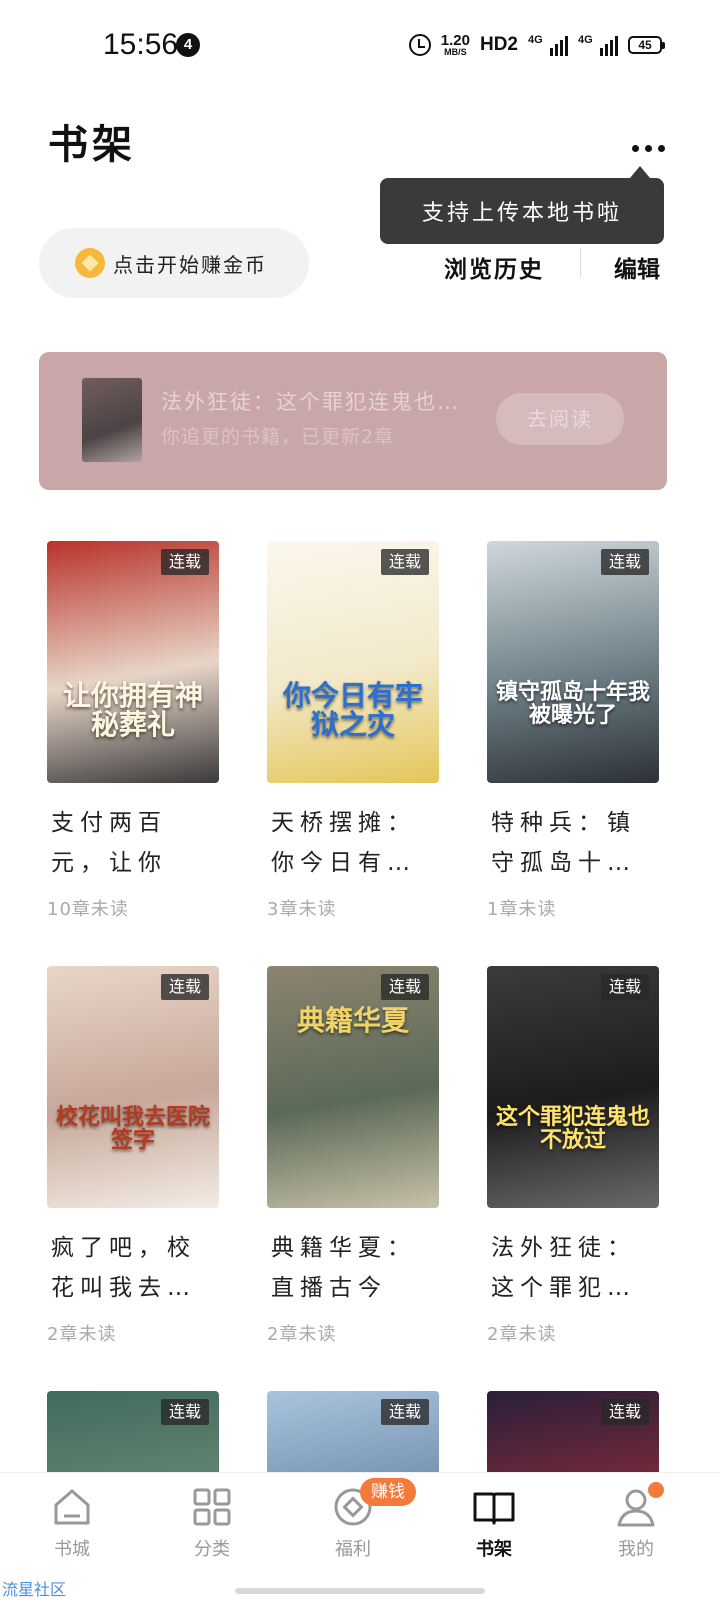  Describe the element at coordinates (636, 1523) in the screenshot. I see `nav-item-profile: 我的` at that location.